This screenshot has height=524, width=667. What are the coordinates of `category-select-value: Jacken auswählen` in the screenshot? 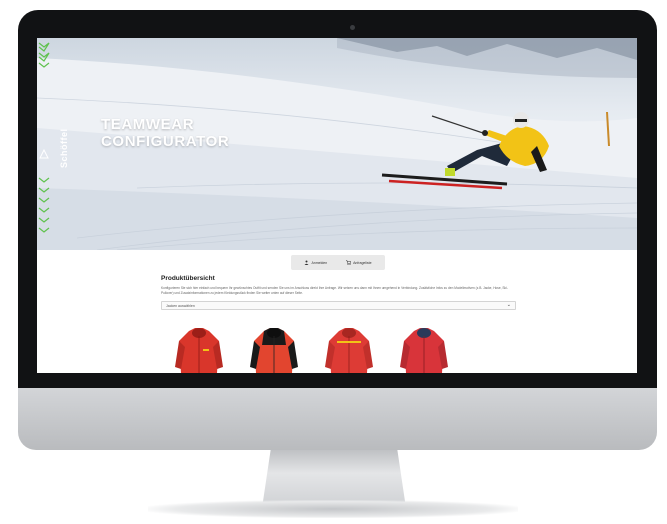 It's located at (180, 305).